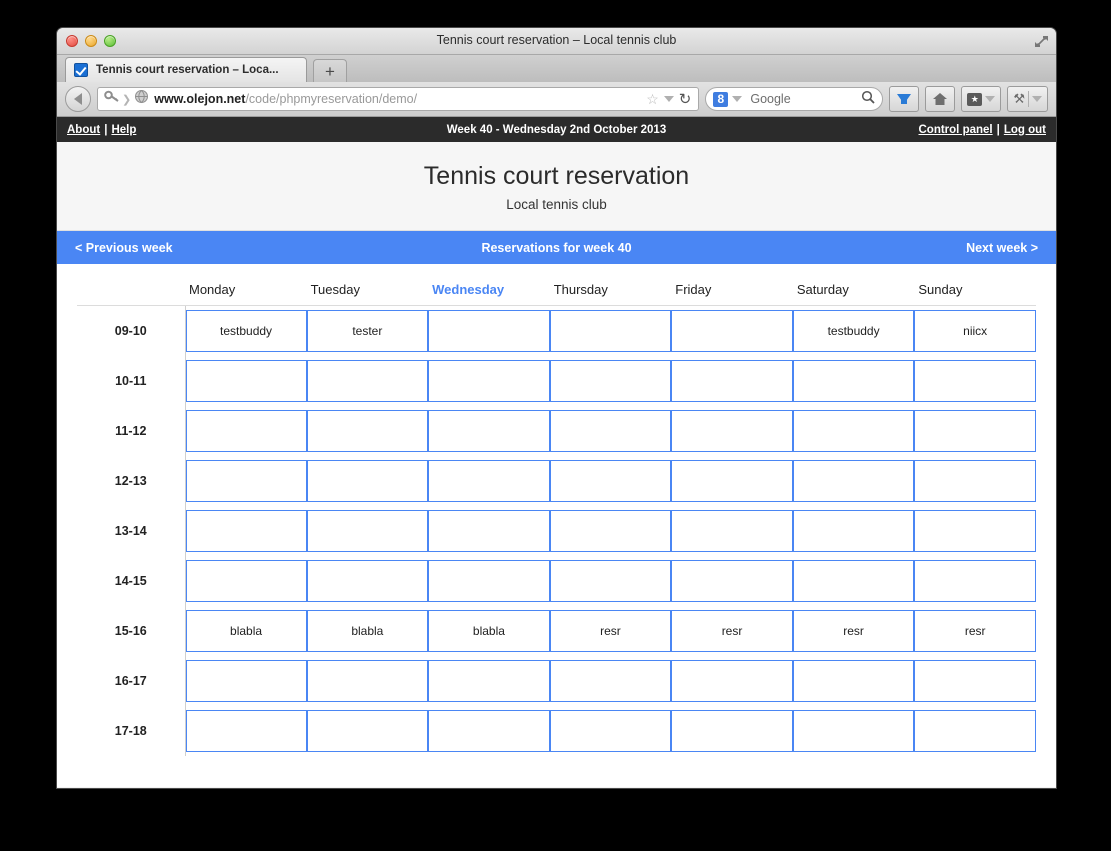 This screenshot has width=1111, height=851. I want to click on address-bar-actions: ☆ ↻, so click(670, 99).